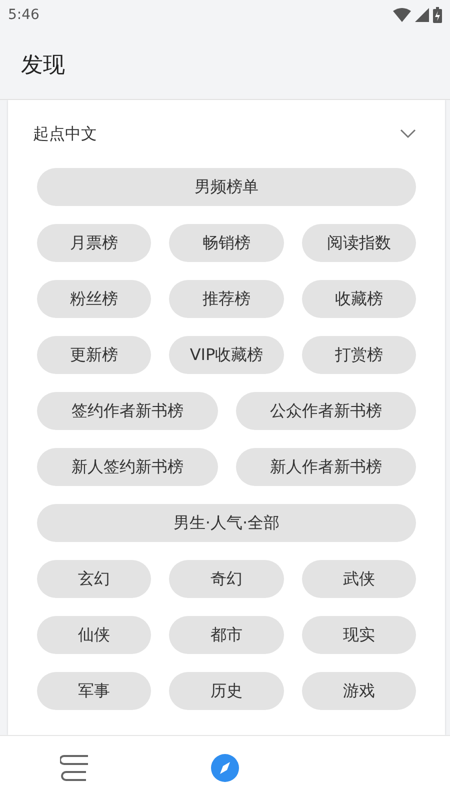 Image resolution: width=450 pixels, height=800 pixels. Describe the element at coordinates (226, 243) in the screenshot. I see `category-chip: 畅销榜` at that location.